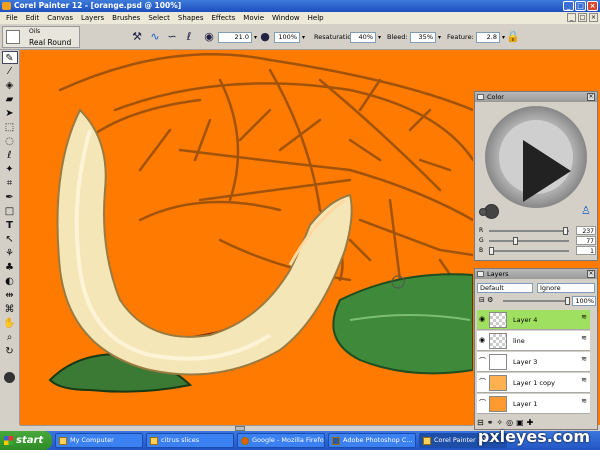 The width and height of the screenshot is (600, 450). I want to click on hue-ring, so click(536, 157).